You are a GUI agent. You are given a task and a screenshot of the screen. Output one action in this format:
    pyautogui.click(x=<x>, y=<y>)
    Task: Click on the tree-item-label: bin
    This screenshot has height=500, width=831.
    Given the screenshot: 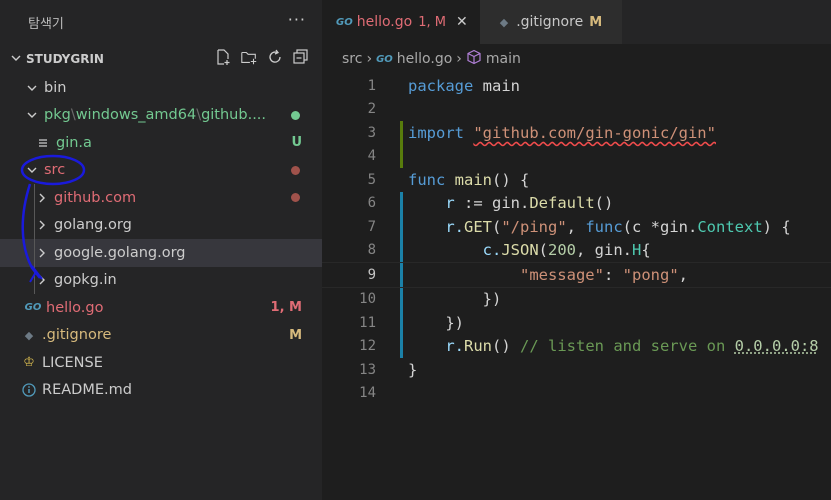 What is the action you would take?
    pyautogui.click(x=55, y=87)
    